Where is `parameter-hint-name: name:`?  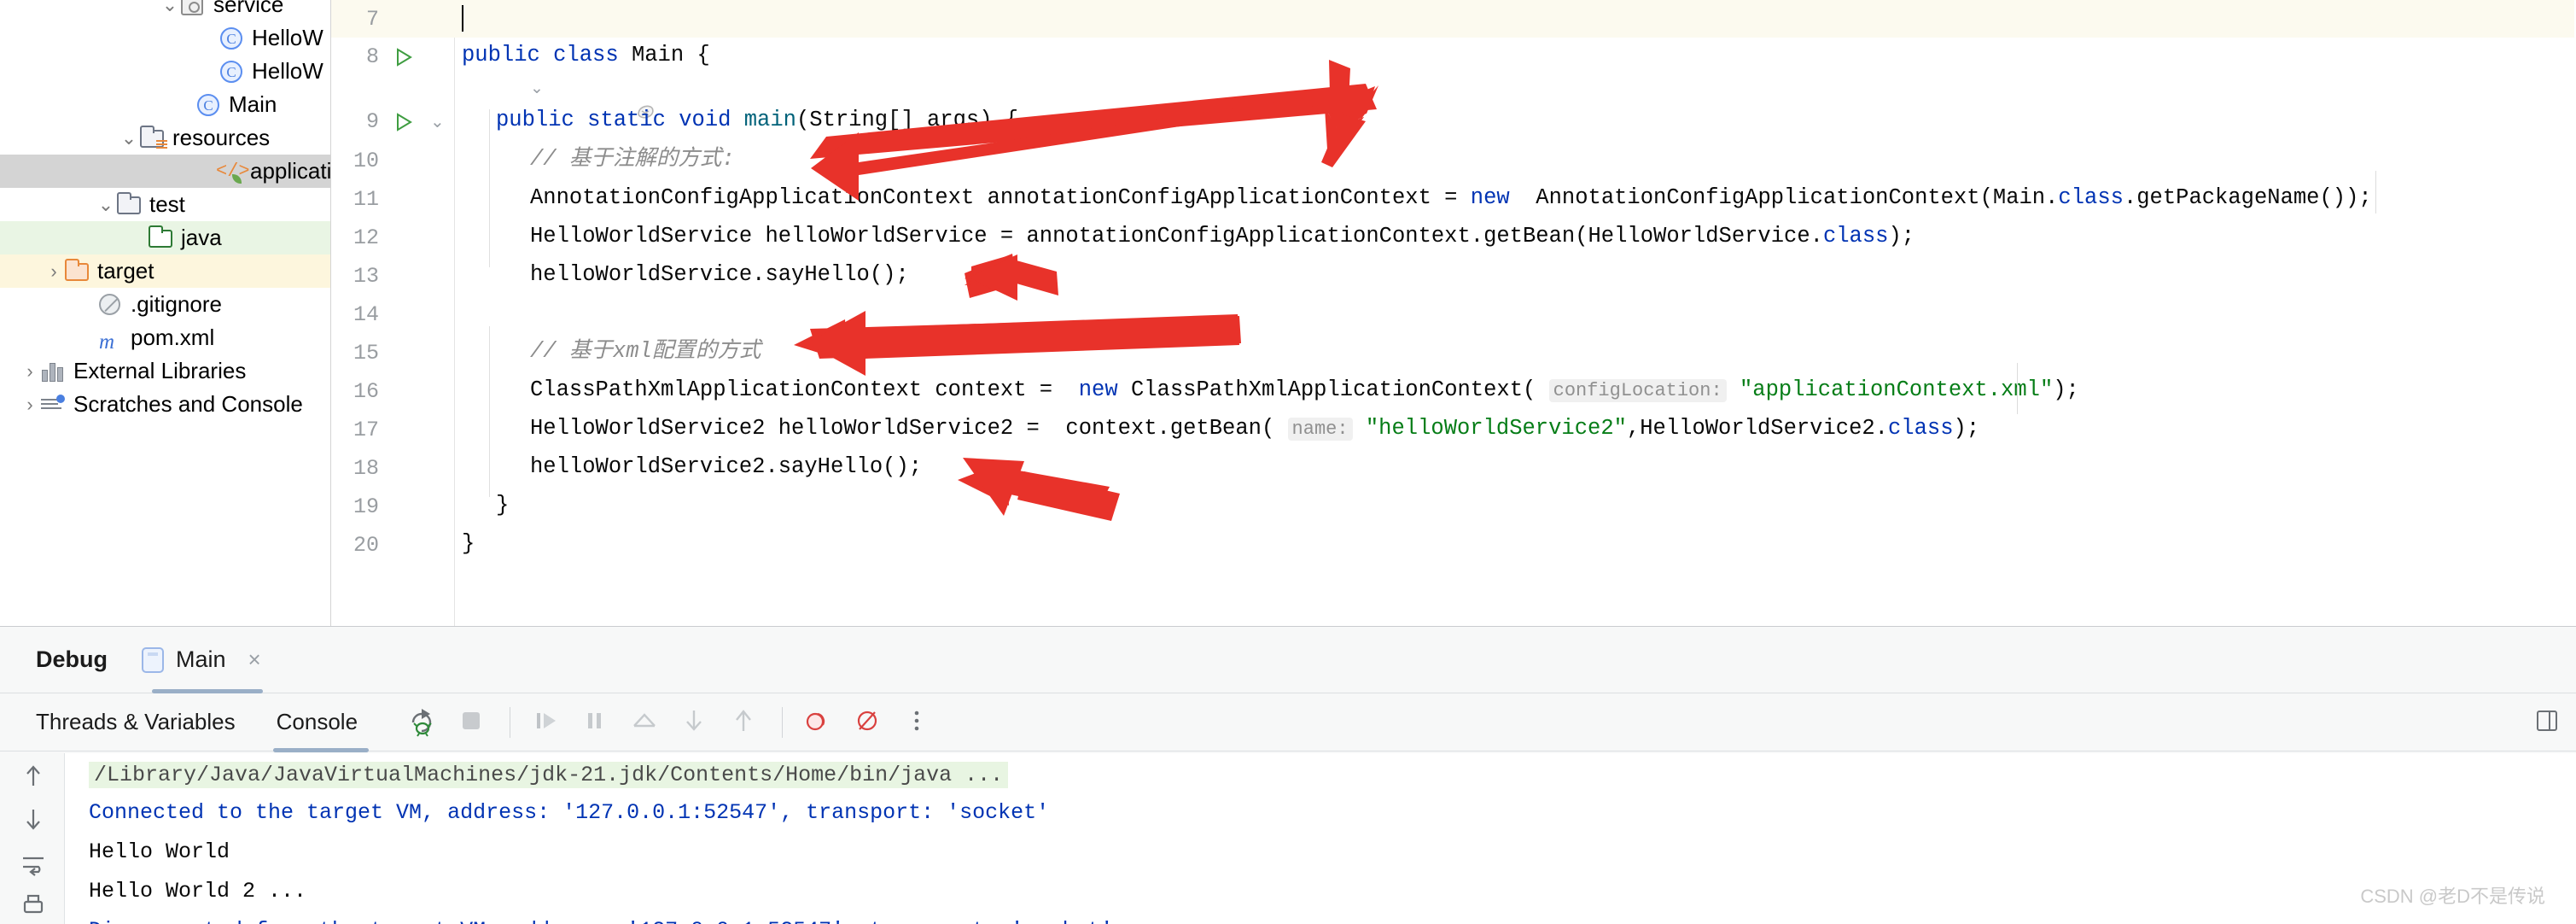
parameter-hint-name: name: is located at coordinates (1320, 430).